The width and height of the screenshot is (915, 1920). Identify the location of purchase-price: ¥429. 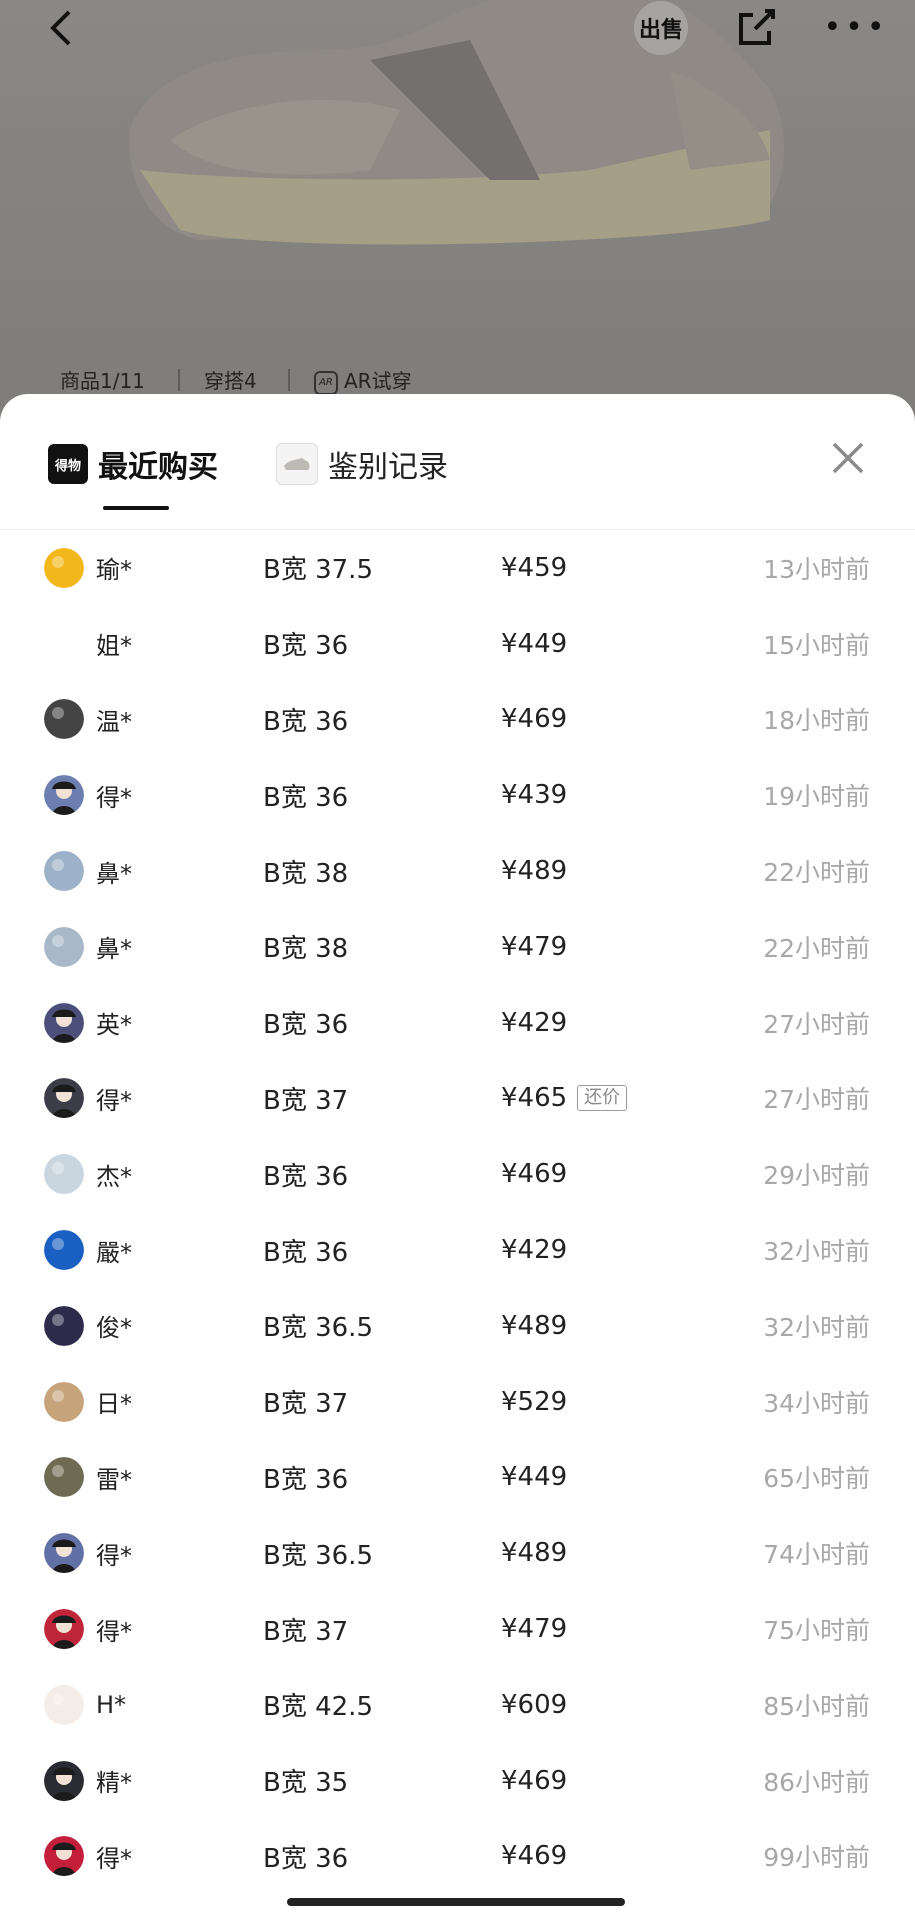
(534, 1250).